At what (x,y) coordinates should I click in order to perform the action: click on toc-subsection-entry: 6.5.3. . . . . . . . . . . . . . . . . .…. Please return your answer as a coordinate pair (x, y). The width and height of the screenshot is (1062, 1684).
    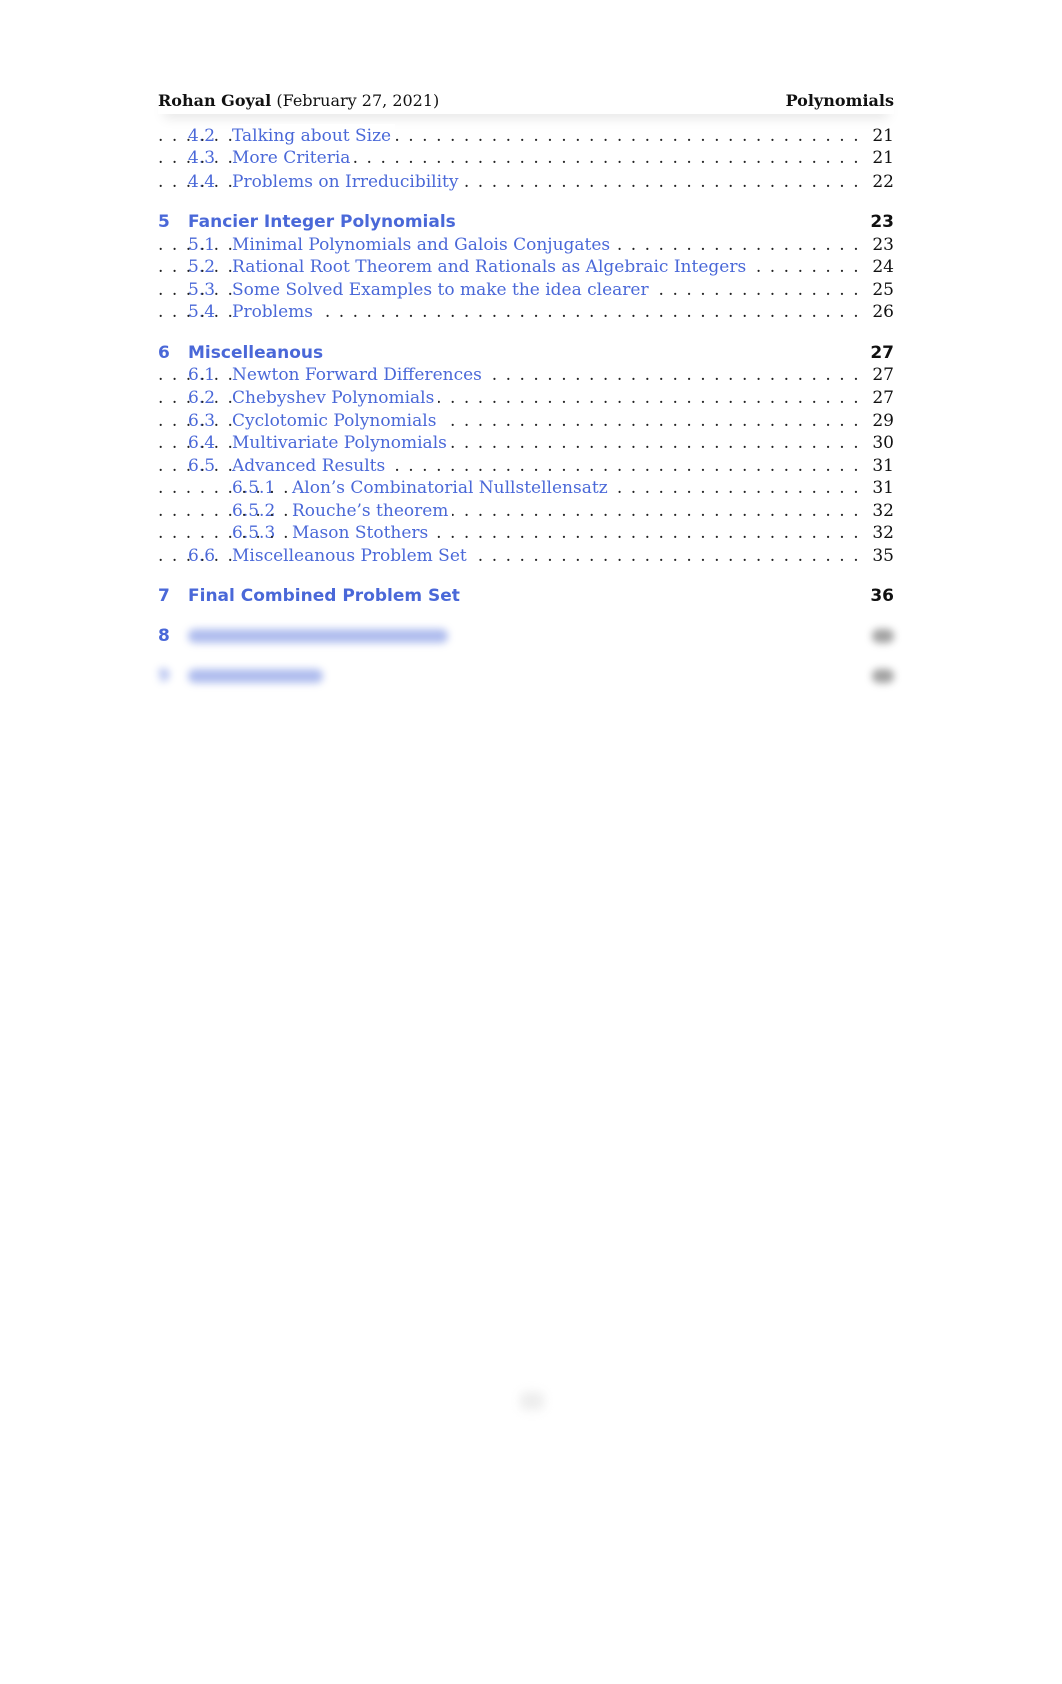
    Looking at the image, I should click on (526, 533).